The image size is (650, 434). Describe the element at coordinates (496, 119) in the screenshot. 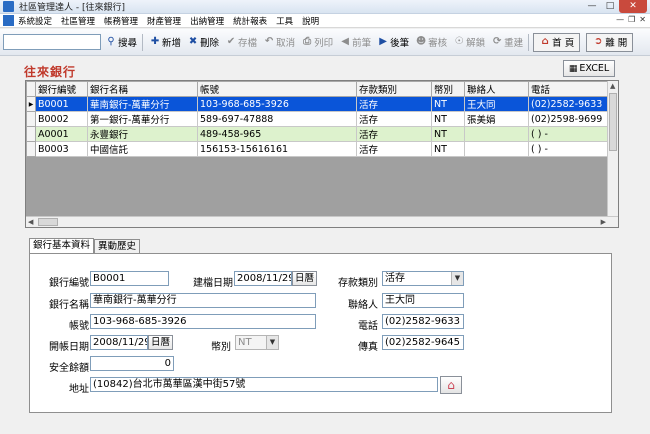

I see `table-cell: 張美娟` at that location.